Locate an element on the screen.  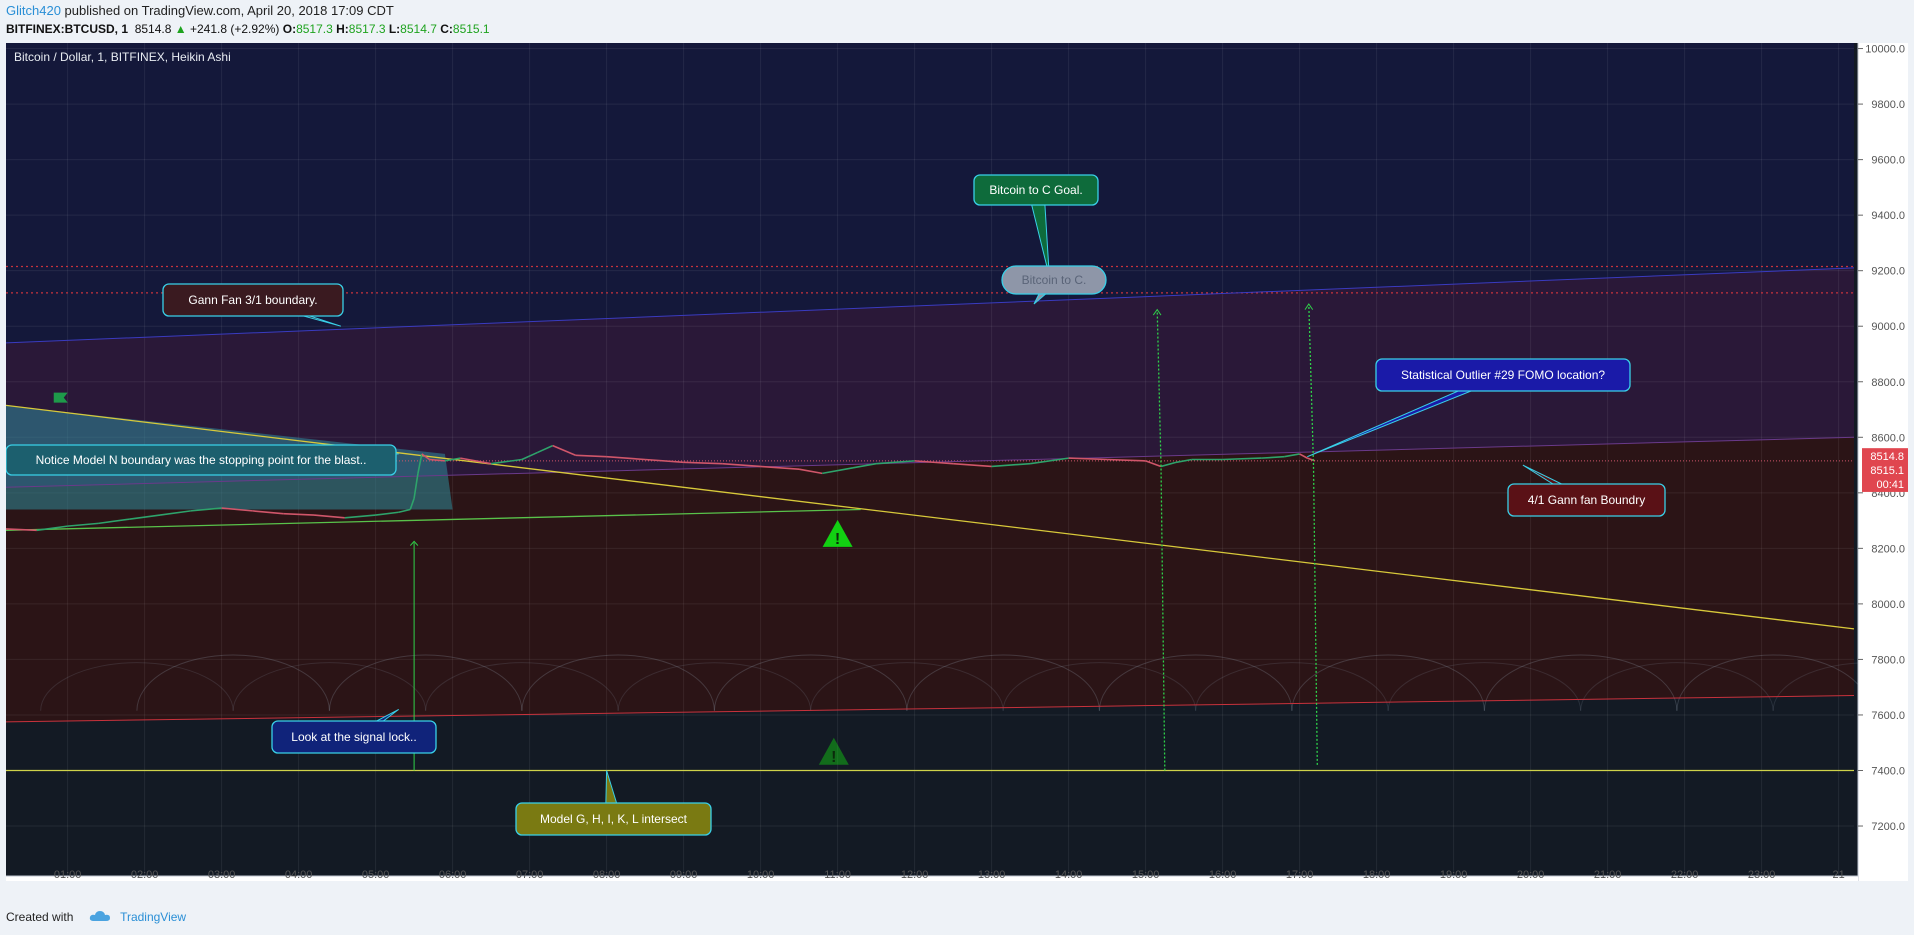
x-tick-label: 20:00 is located at coordinates (1531, 875).